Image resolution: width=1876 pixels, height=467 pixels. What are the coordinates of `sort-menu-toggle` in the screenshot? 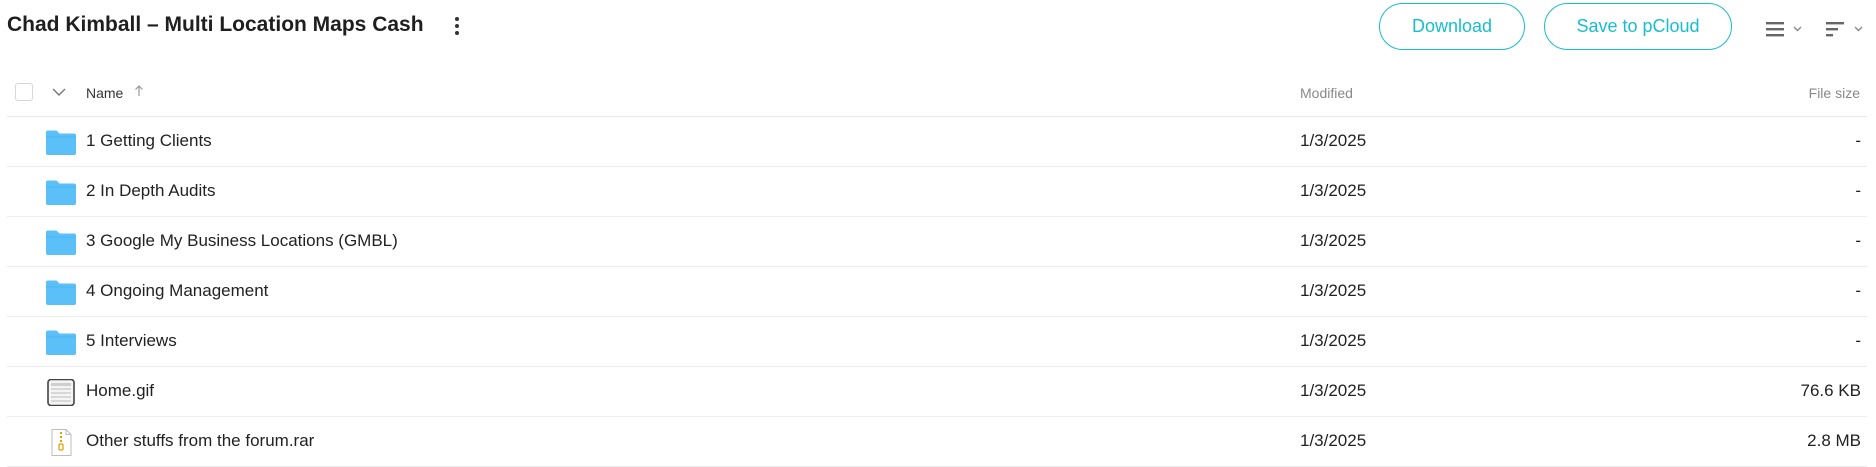 It's located at (1847, 29).